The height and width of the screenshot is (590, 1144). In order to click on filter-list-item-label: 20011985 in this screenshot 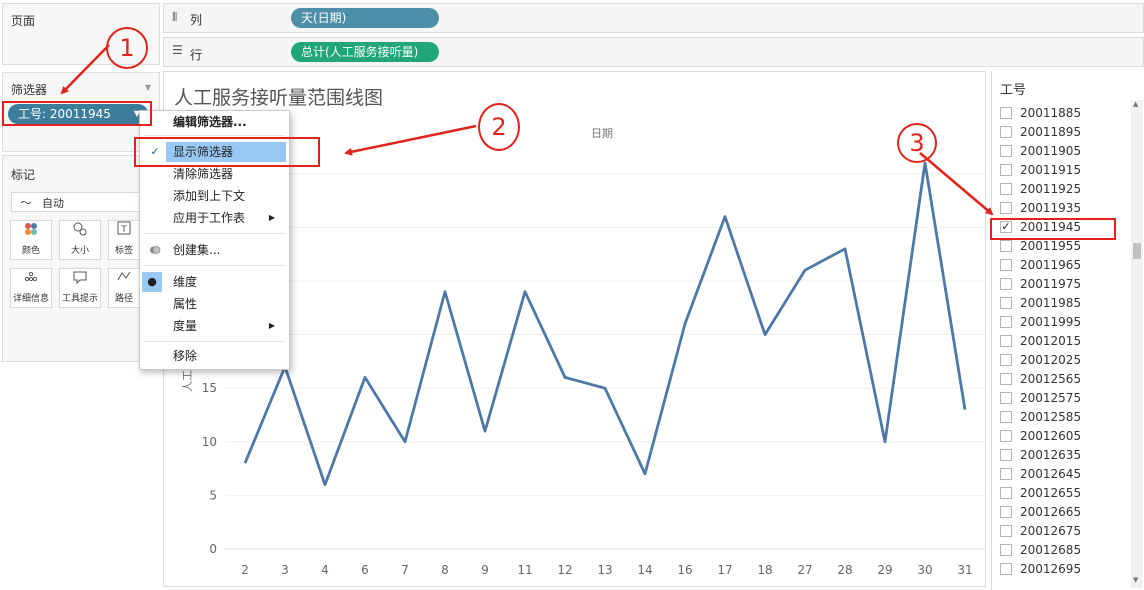, I will do `click(1051, 303)`.